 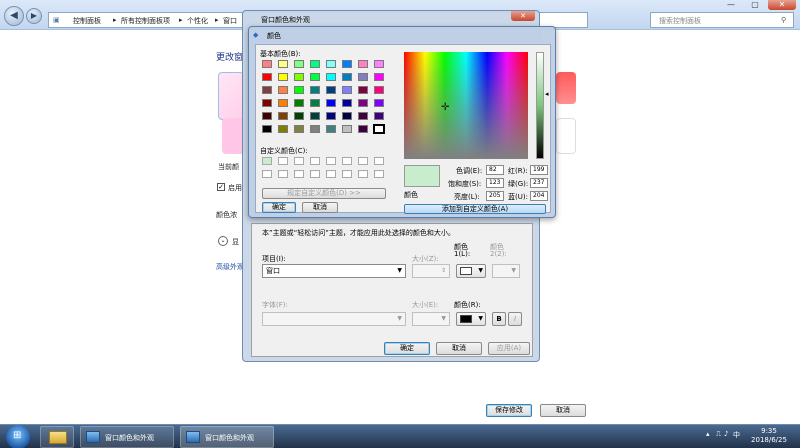 What do you see at coordinates (221, 187) in the screenshot?
I see `transparency-checkbox: ✓` at bounding box center [221, 187].